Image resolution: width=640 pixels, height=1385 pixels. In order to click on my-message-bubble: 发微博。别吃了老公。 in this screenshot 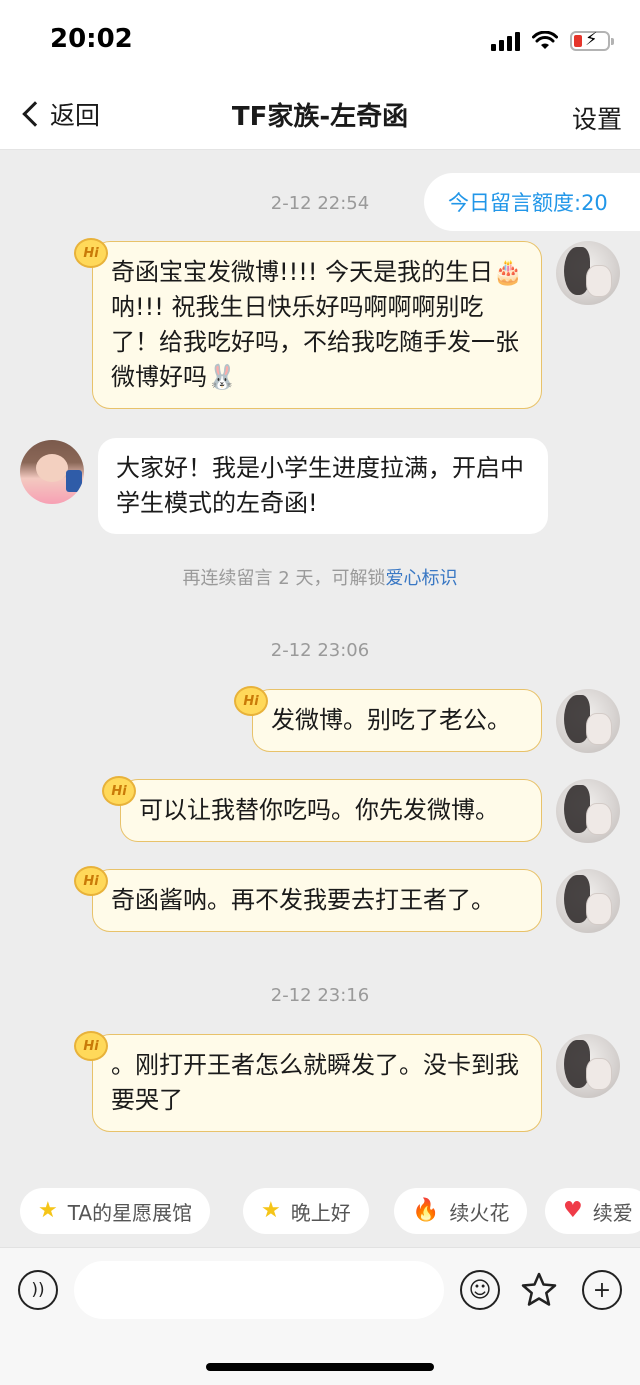, I will do `click(397, 720)`.